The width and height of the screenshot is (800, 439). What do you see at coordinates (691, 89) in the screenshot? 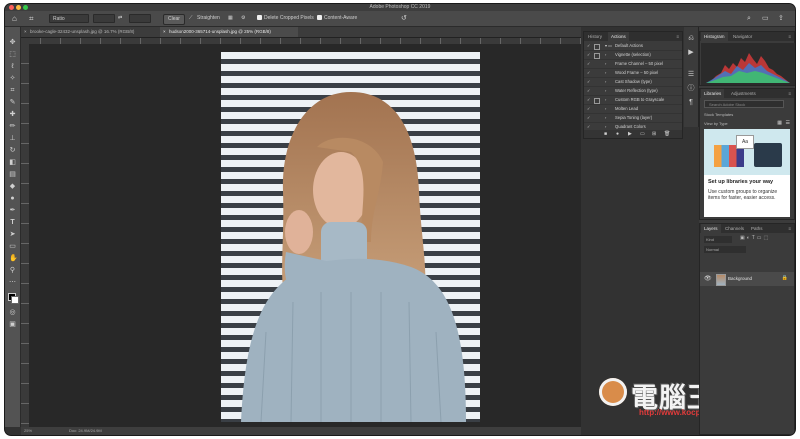
I see `info-panel-icon: ⓘ` at bounding box center [691, 89].